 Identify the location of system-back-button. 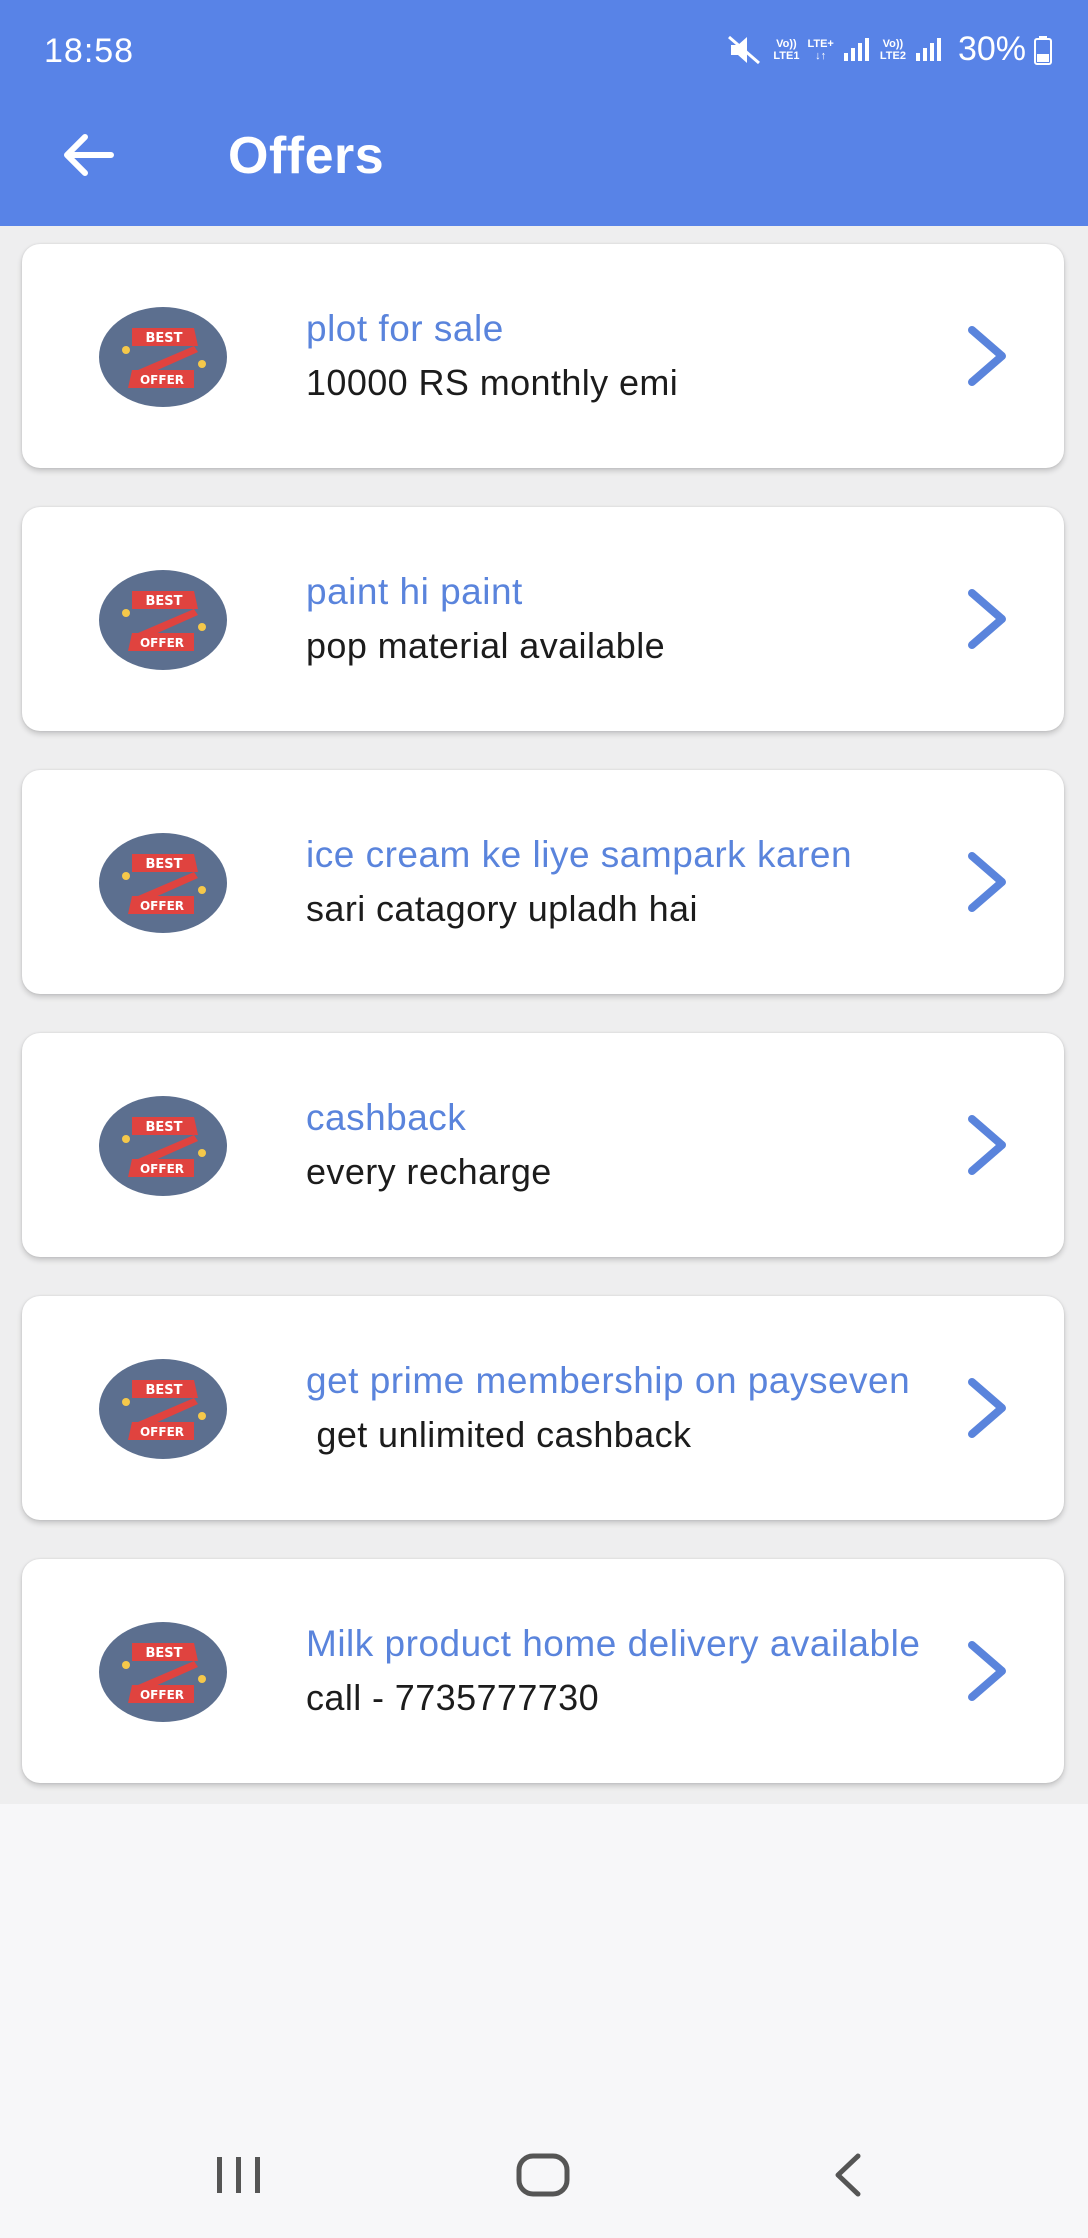
(849, 2175).